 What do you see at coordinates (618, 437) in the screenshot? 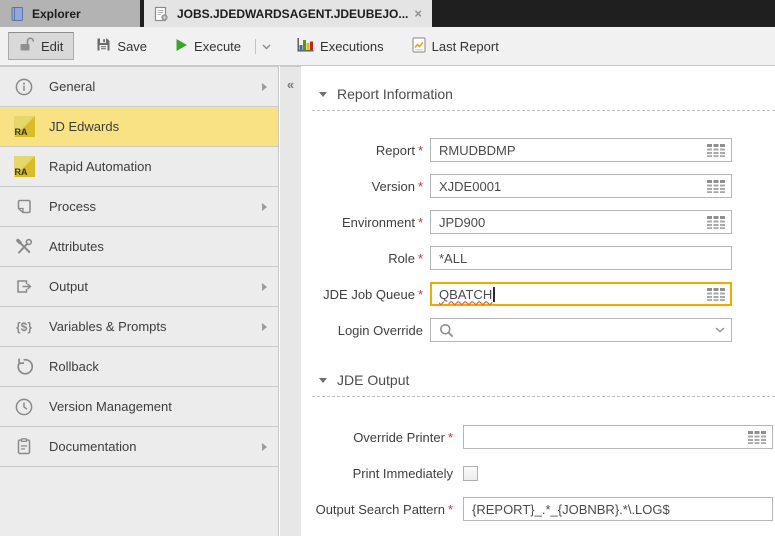
I see `override-printer-input` at bounding box center [618, 437].